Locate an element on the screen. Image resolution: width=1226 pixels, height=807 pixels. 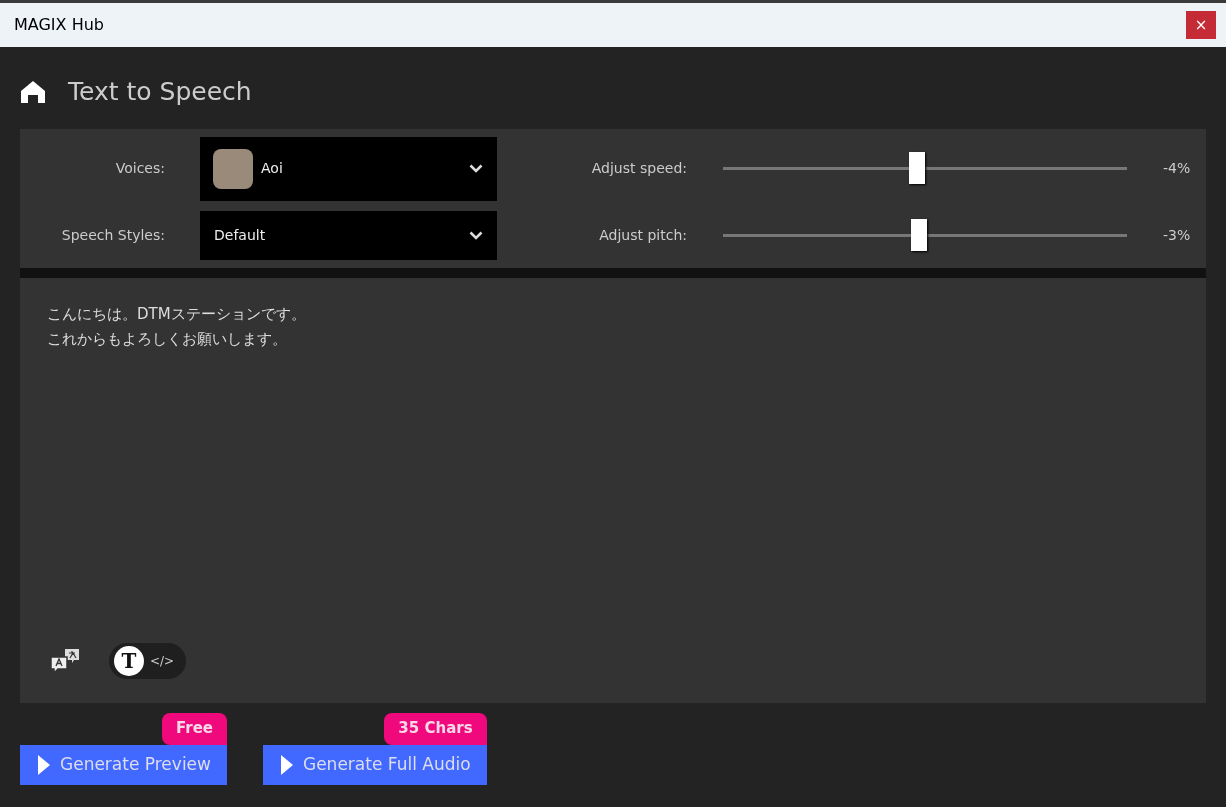
field-label: Speech Styles: is located at coordinates (113, 235).